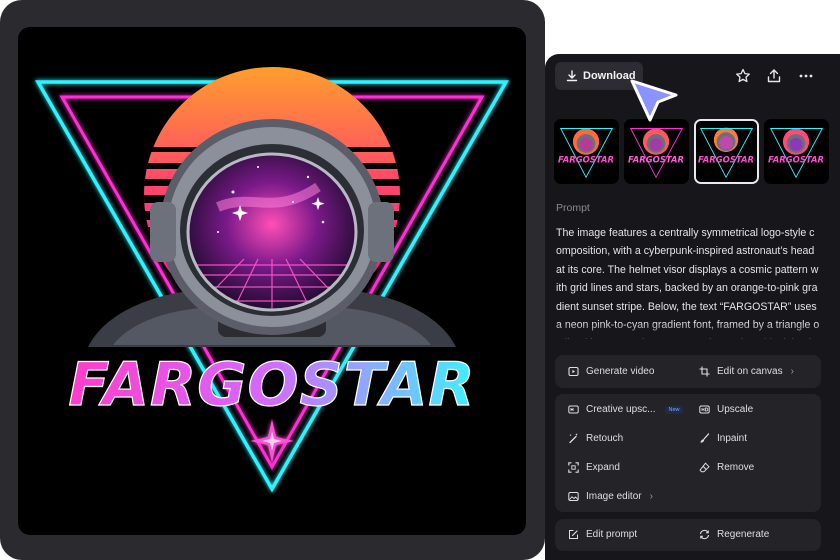 Image resolution: width=840 pixels, height=560 pixels. Describe the element at coordinates (806, 76) in the screenshot. I see `more-icon` at that location.